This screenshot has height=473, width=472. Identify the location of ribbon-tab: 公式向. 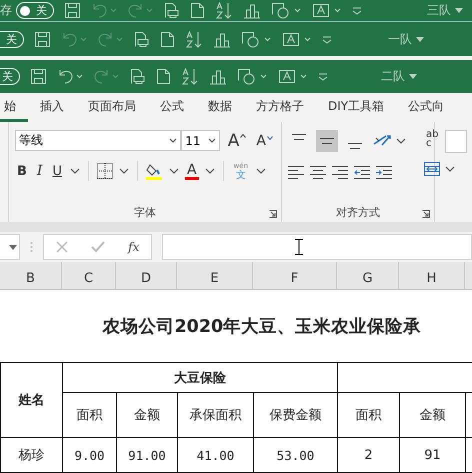
(426, 107).